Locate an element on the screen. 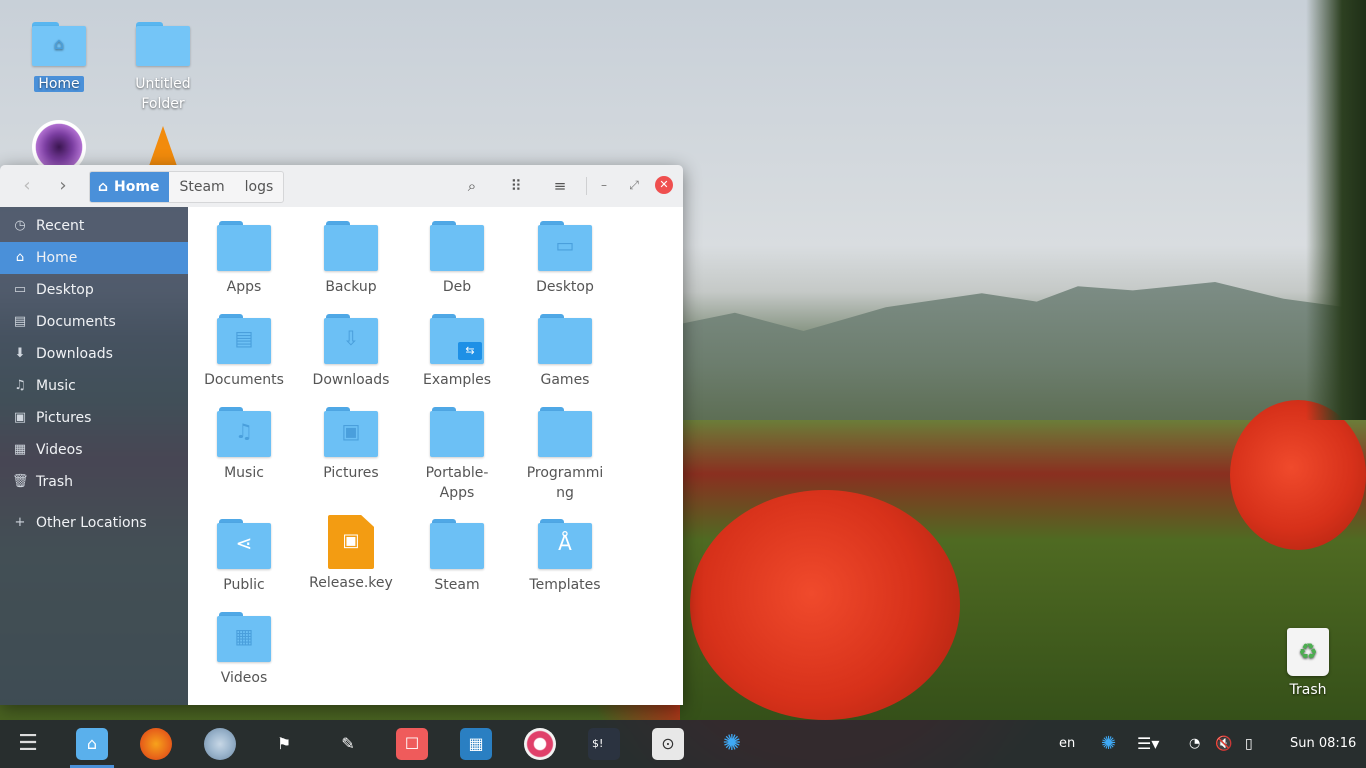 This screenshot has height=768, width=1366. chat-icon: ☐ is located at coordinates (412, 743).